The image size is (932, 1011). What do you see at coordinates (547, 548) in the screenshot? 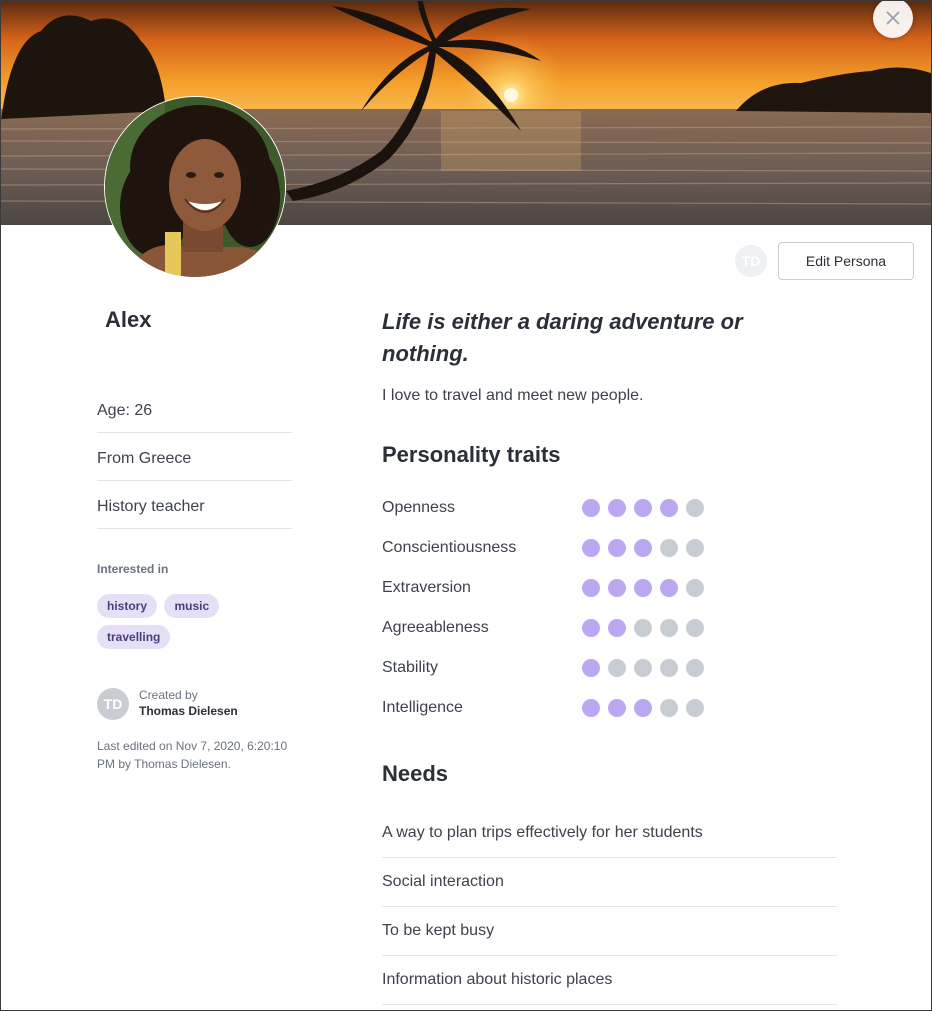
I see `trait-row-conscientiousness: Conscientiousness` at bounding box center [547, 548].